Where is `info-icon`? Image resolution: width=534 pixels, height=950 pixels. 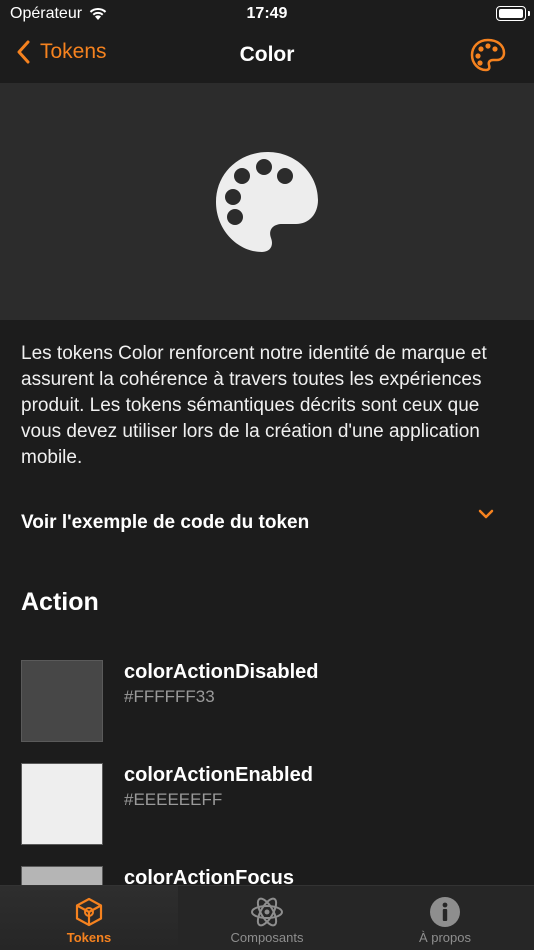
info-icon is located at coordinates (445, 912).